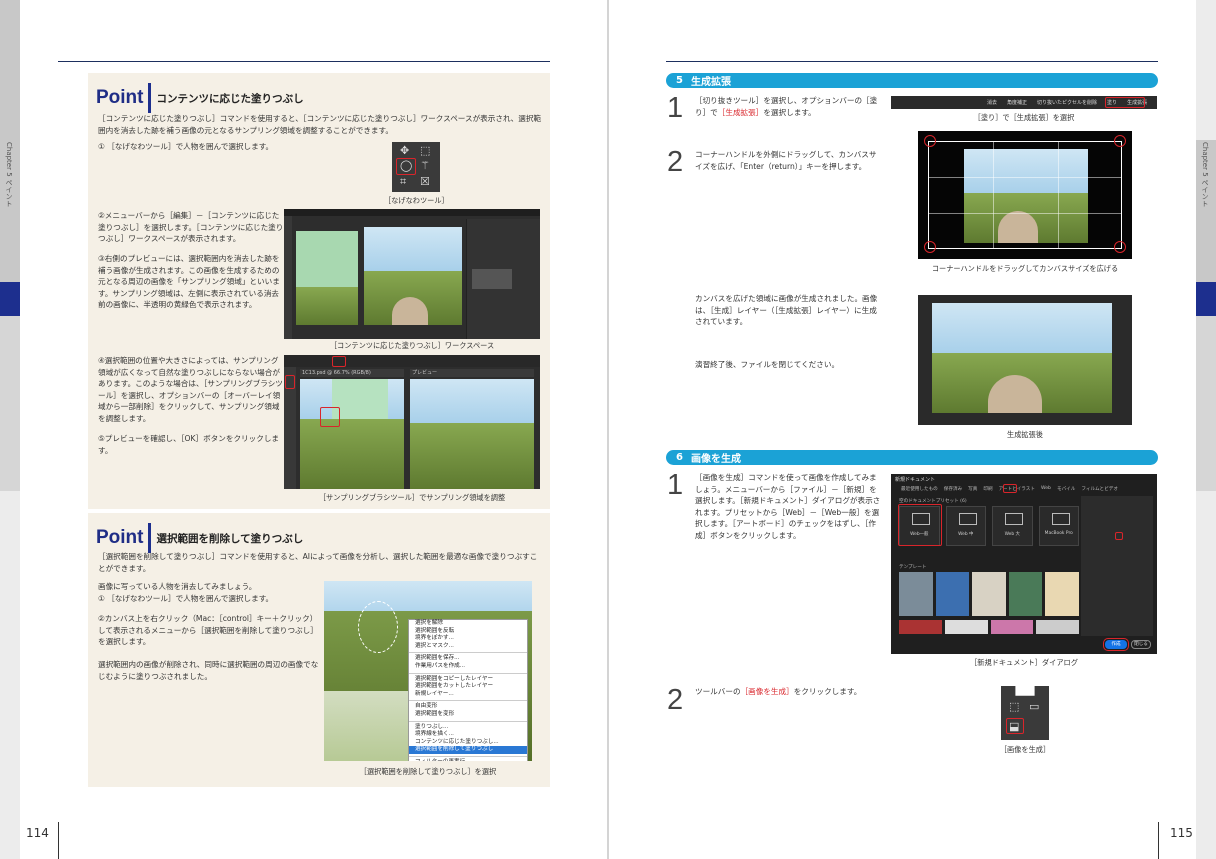 This screenshot has height=859, width=1216. What do you see at coordinates (468, 624) in the screenshot?
I see `context-menu-item: 選択を解除` at bounding box center [468, 624].